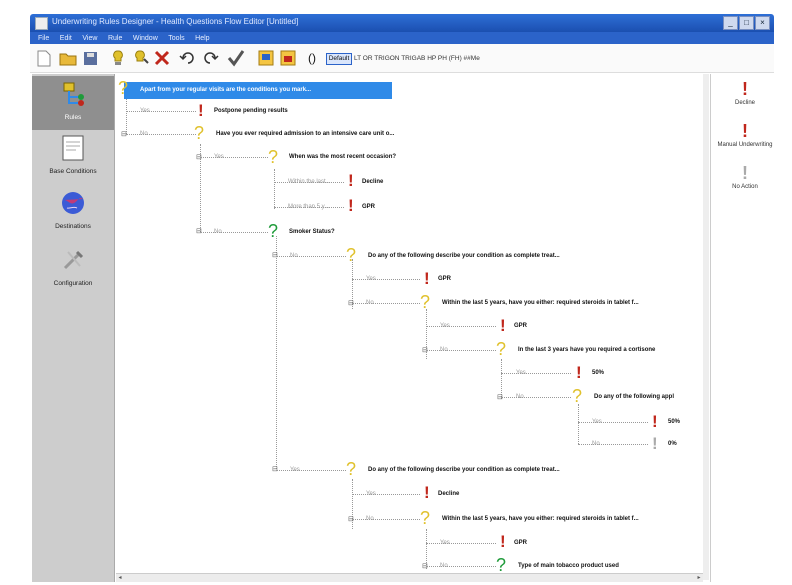 The image size is (792, 585). I want to click on palette-label: Decline, so click(744, 103).